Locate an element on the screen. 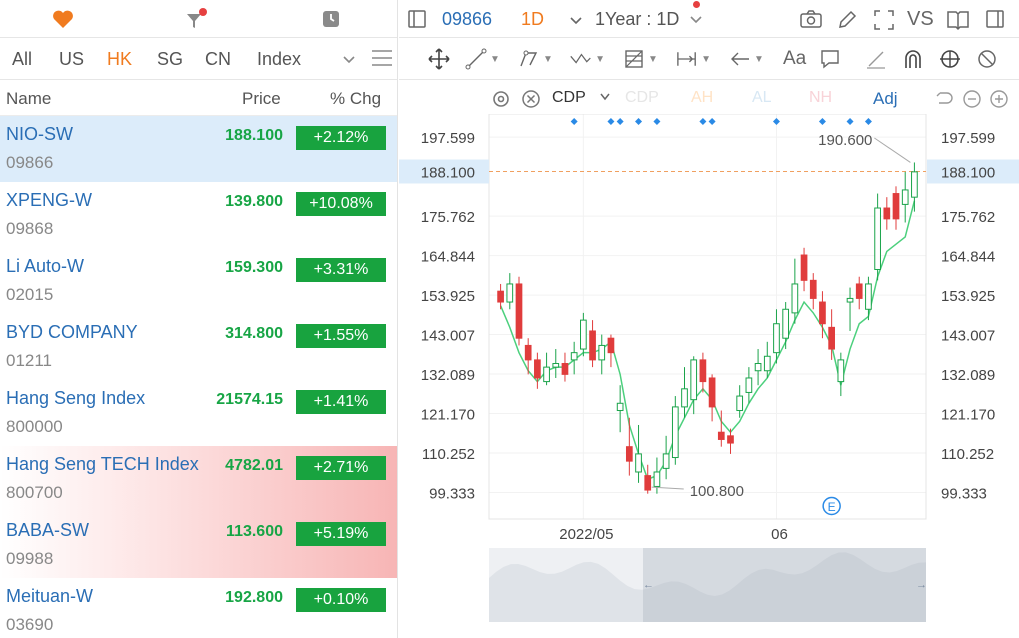 The height and width of the screenshot is (638, 1019). stock-name: NIO-SW is located at coordinates (39, 134).